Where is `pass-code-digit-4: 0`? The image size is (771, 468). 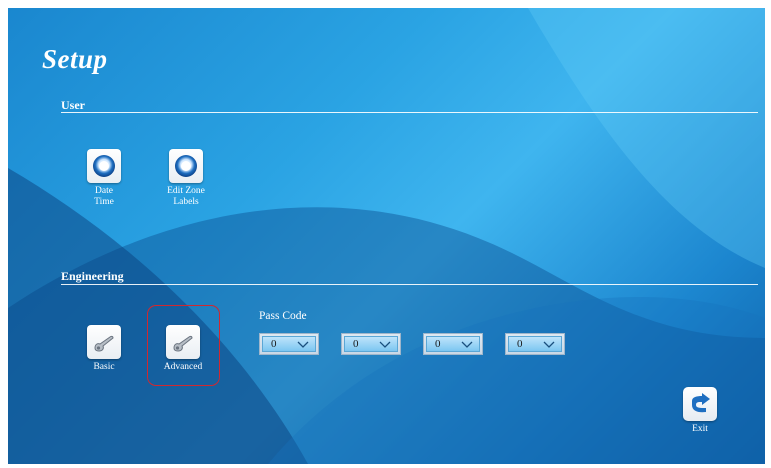
pass-code-digit-4: 0 is located at coordinates (535, 344).